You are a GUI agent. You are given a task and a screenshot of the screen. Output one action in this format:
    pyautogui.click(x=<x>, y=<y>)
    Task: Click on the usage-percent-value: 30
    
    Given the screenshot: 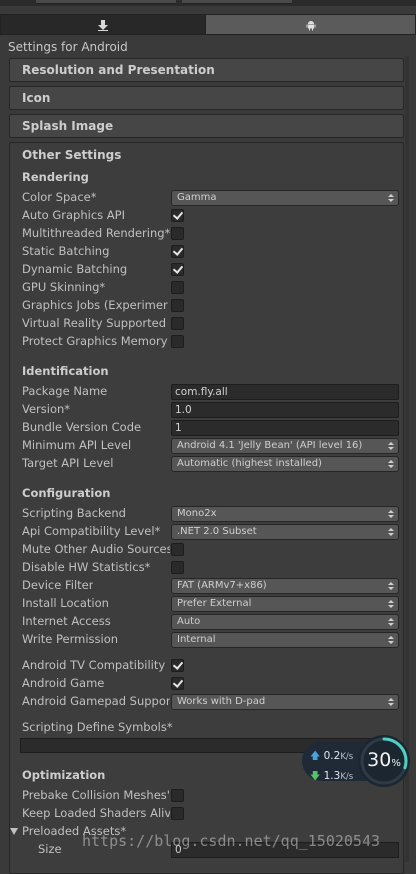 What is the action you would take?
    pyautogui.click(x=379, y=760)
    